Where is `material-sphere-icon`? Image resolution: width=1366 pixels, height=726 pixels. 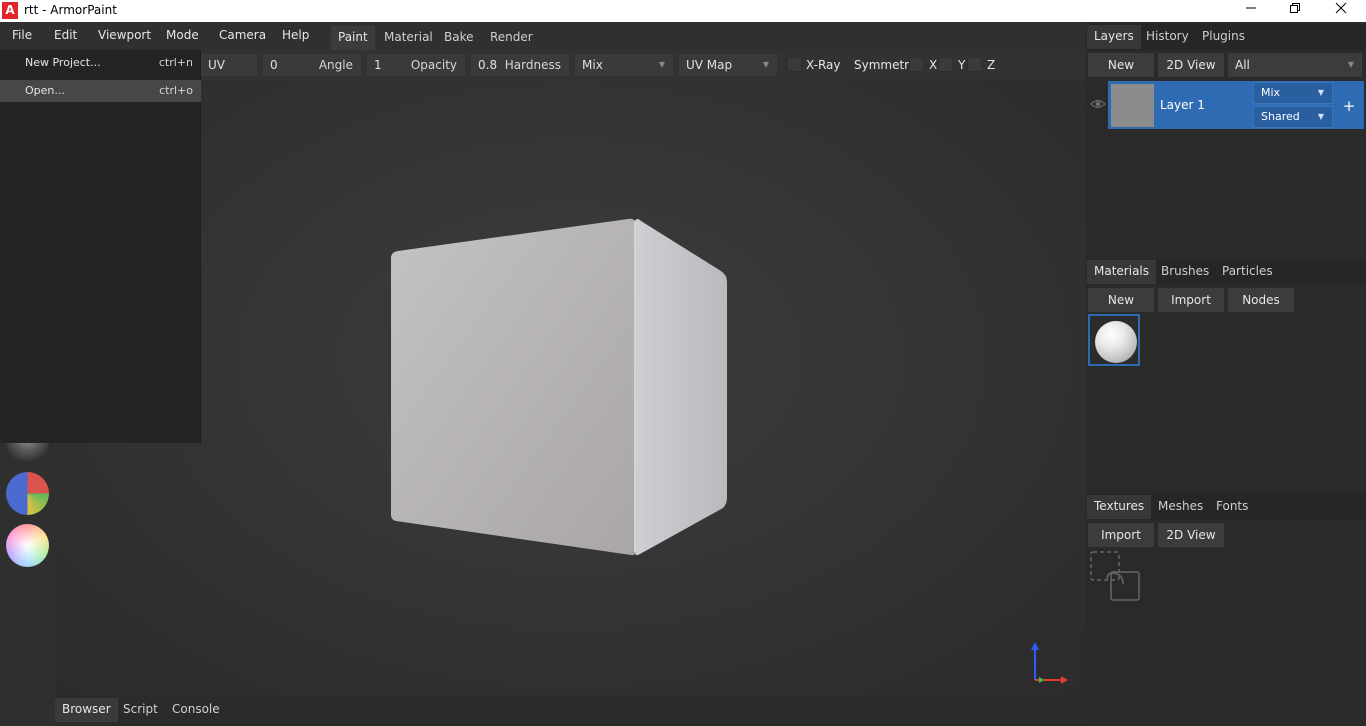
material-sphere-icon is located at coordinates (1116, 342).